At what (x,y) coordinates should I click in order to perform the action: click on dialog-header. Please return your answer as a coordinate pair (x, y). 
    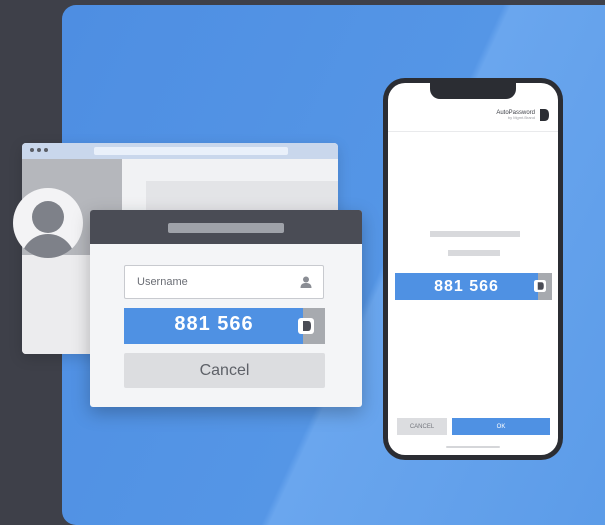
    Looking at the image, I should click on (226, 227).